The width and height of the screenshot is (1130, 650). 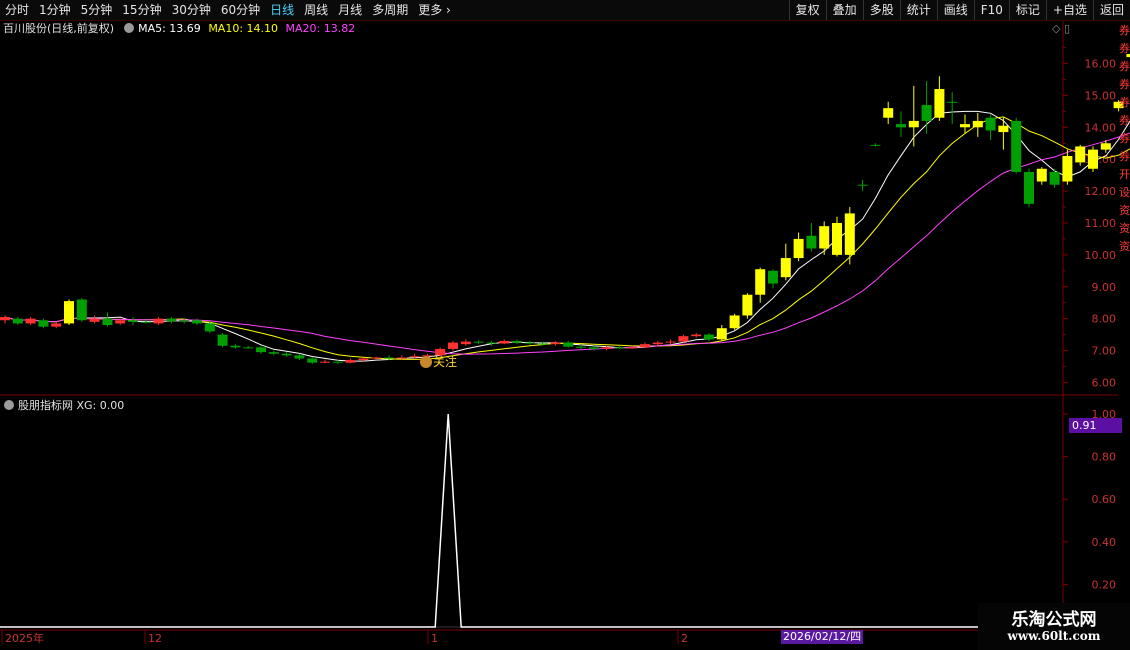 What do you see at coordinates (1104, 584) in the screenshot?
I see `indicator-y-label: 0.20` at bounding box center [1104, 584].